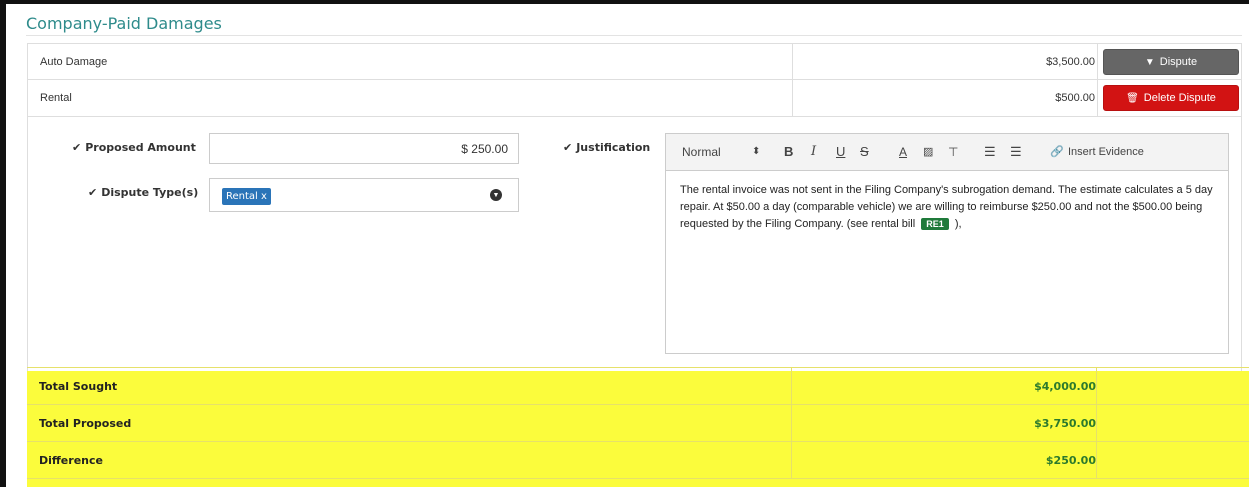  Describe the element at coordinates (71, 460) in the screenshot. I see `difference-label: Difference` at that location.